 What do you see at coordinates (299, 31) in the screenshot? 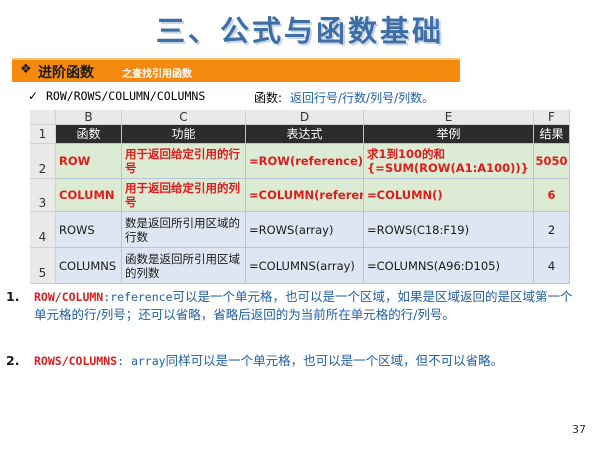
I see `slide-title: 三、公式与函数基础` at bounding box center [299, 31].